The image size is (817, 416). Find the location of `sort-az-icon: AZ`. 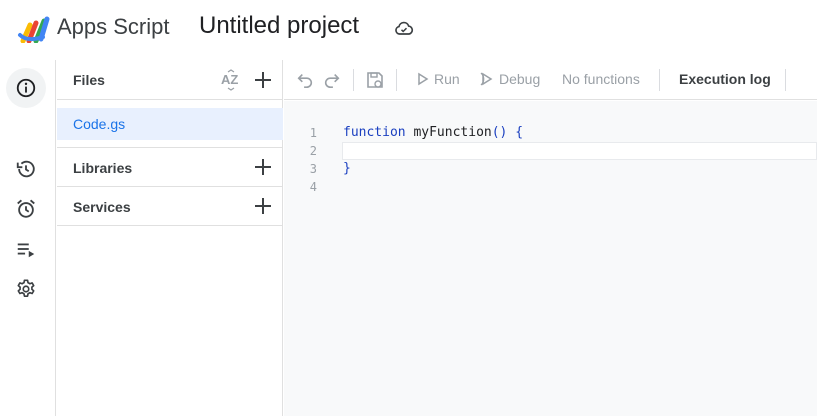

sort-az-icon: AZ is located at coordinates (231, 80).